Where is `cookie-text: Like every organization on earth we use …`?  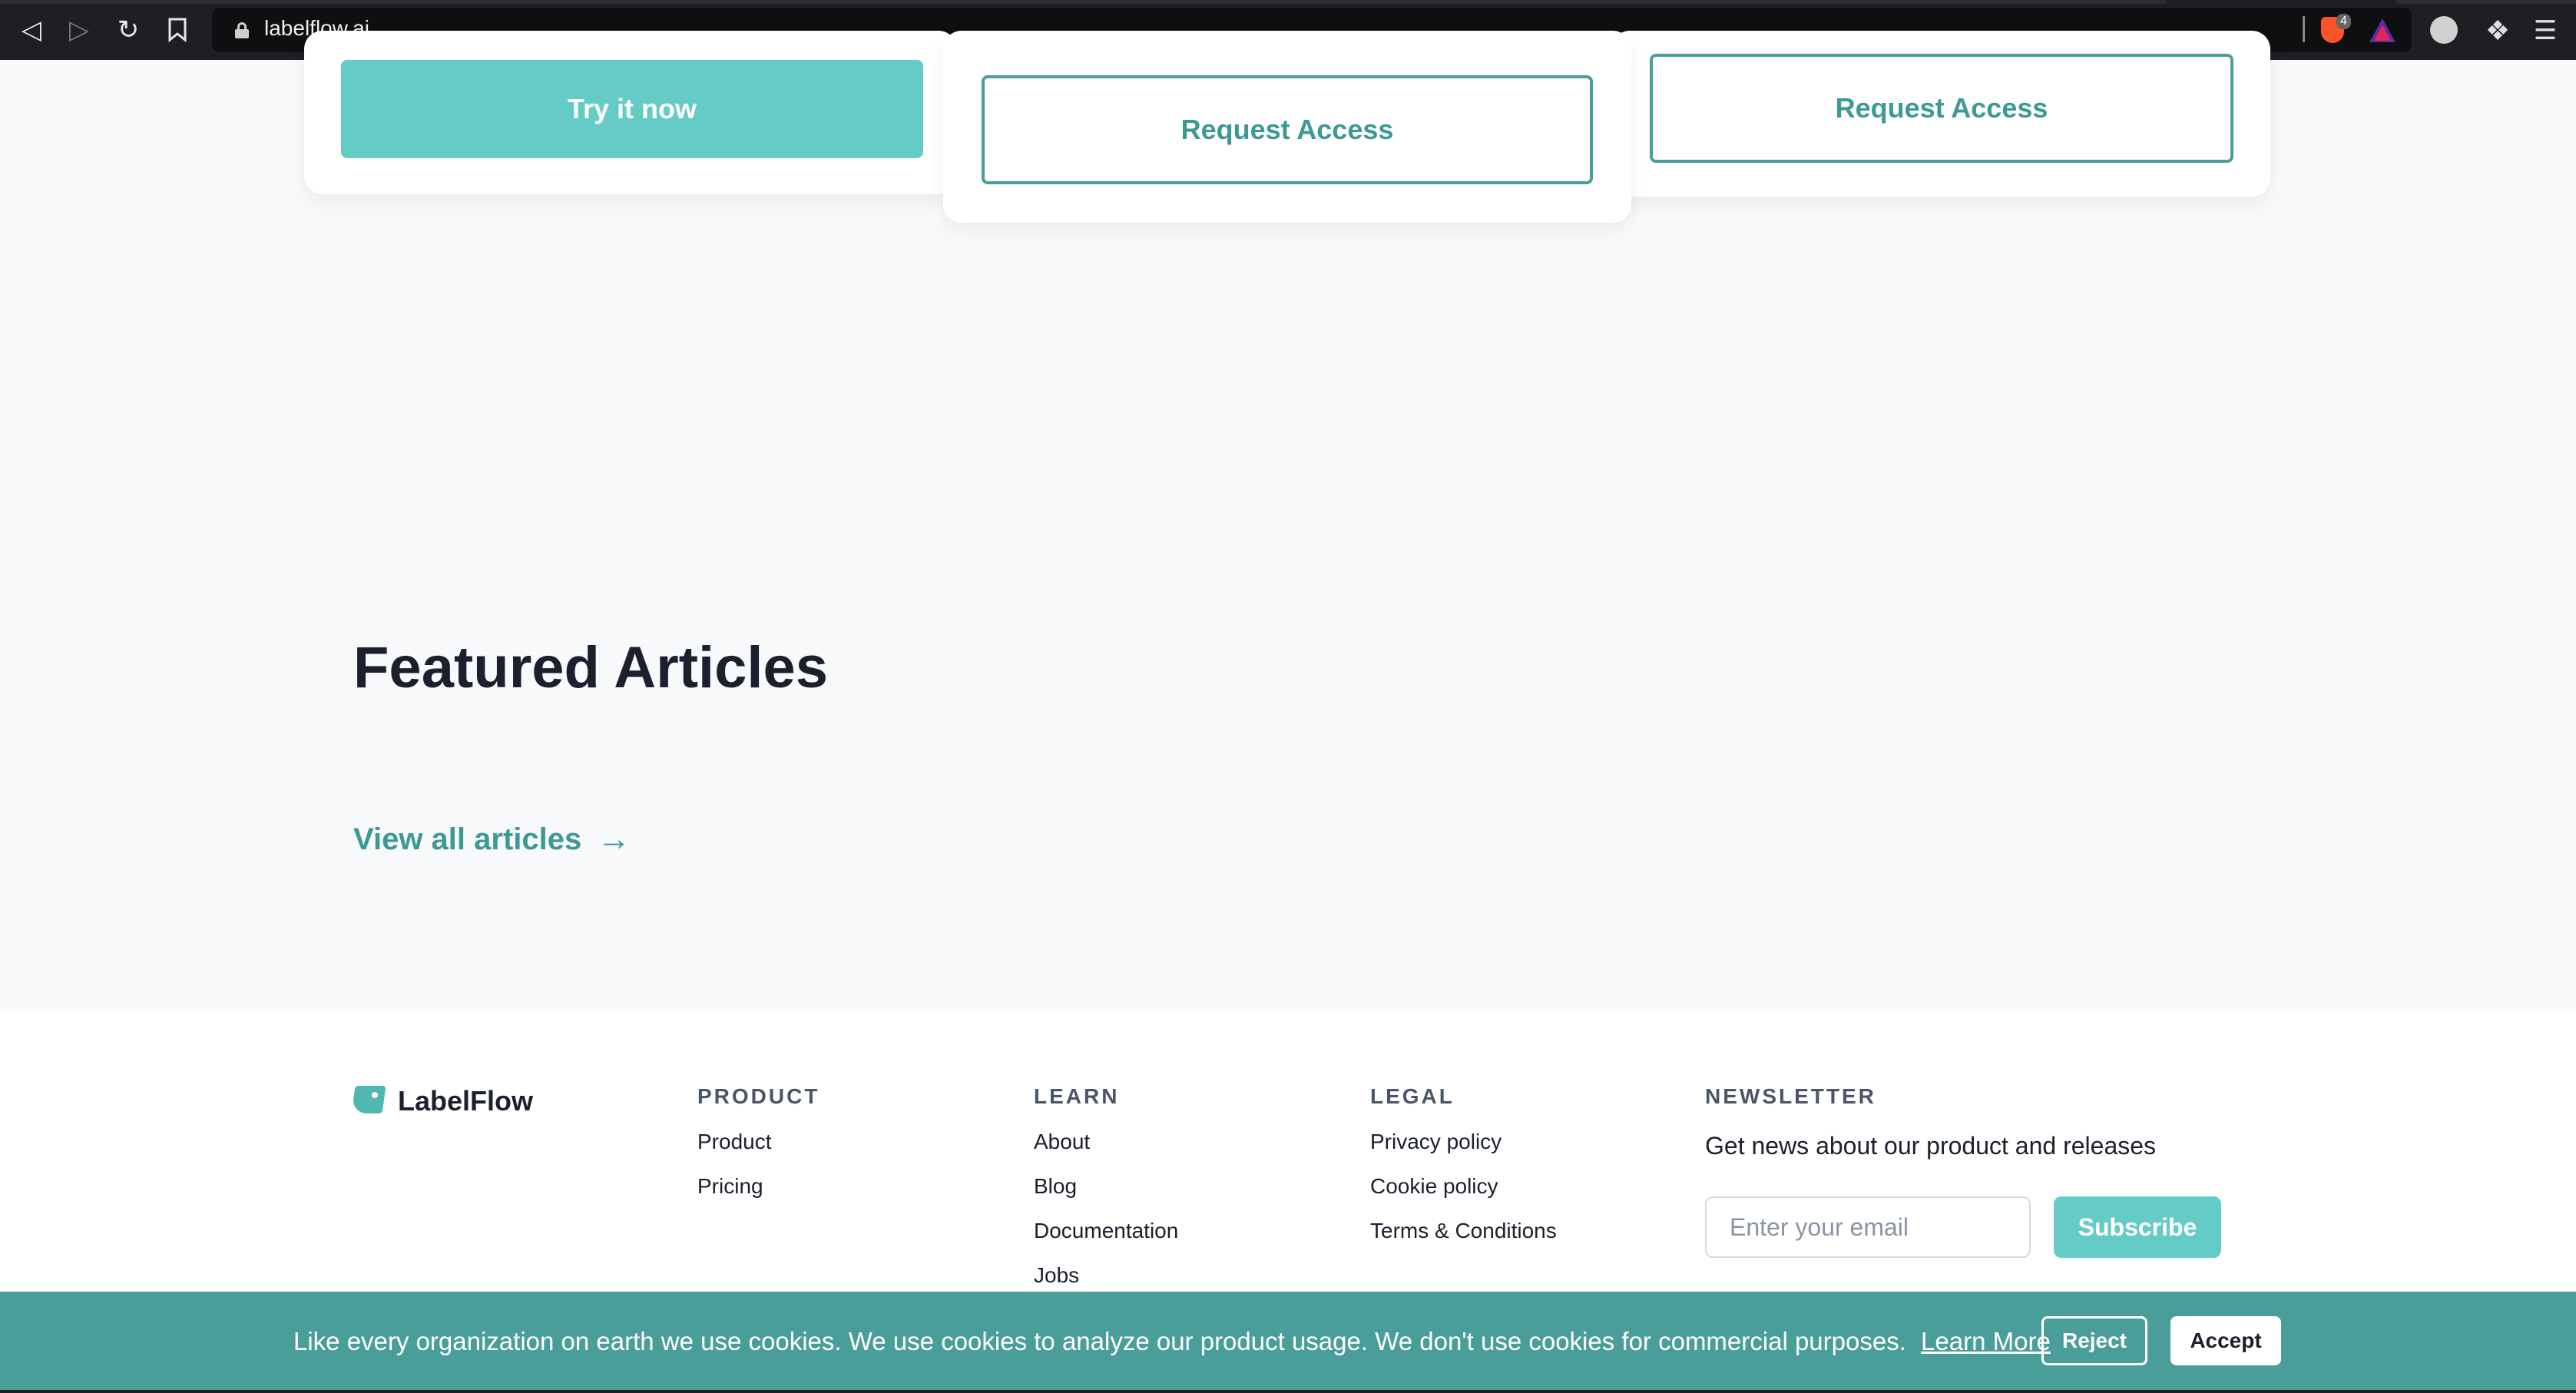 cookie-text: Like every organization on earth we use … is located at coordinates (1099, 1341).